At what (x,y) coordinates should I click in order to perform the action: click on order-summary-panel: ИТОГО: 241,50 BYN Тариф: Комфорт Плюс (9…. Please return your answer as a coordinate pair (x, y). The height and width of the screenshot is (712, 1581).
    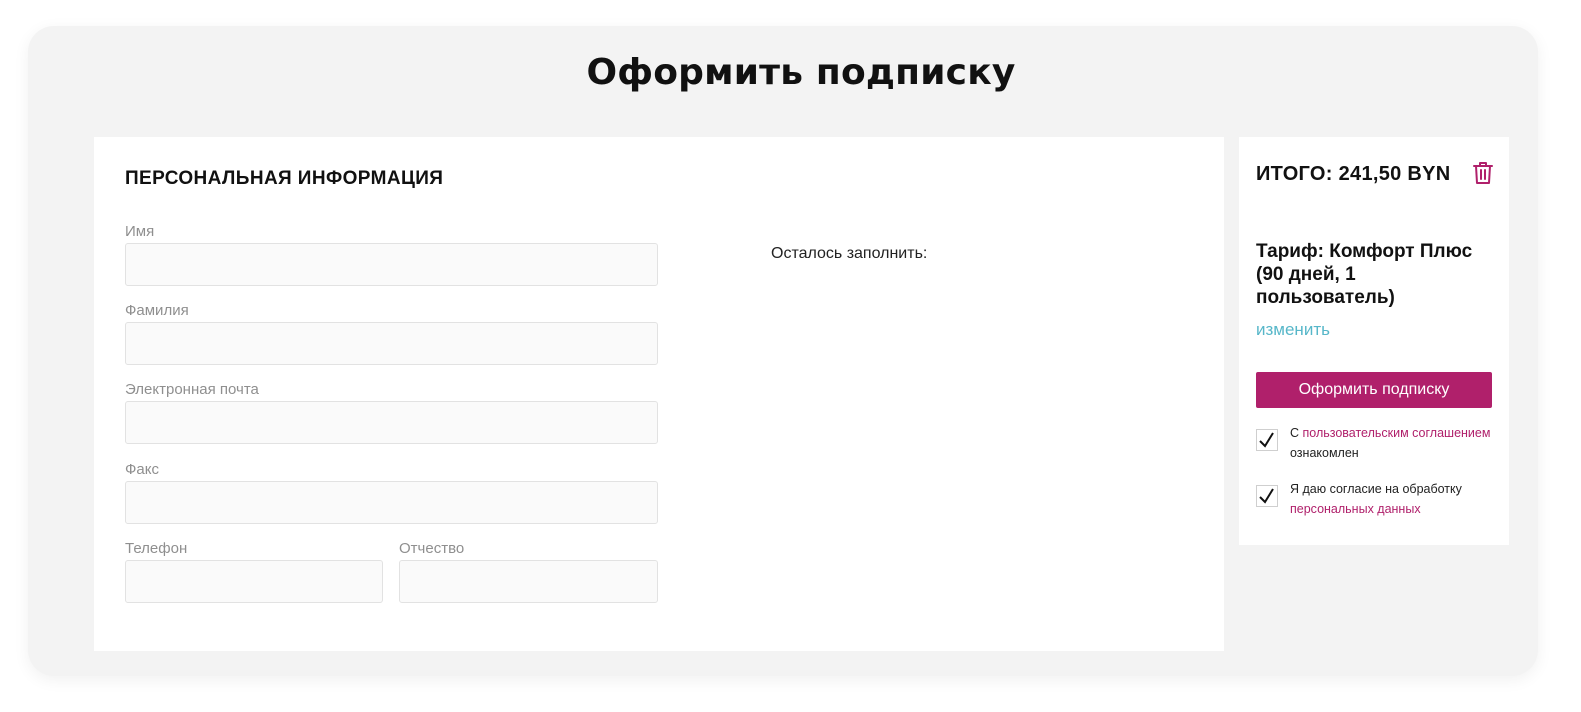
    Looking at the image, I should click on (1374, 341).